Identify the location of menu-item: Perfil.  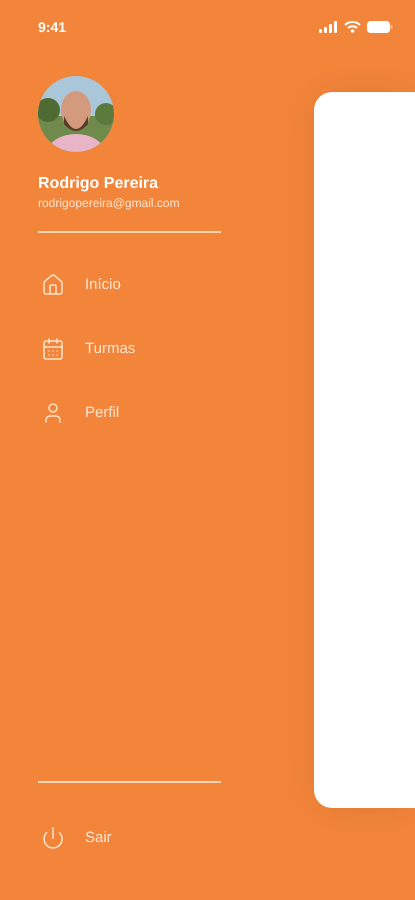
(102, 413).